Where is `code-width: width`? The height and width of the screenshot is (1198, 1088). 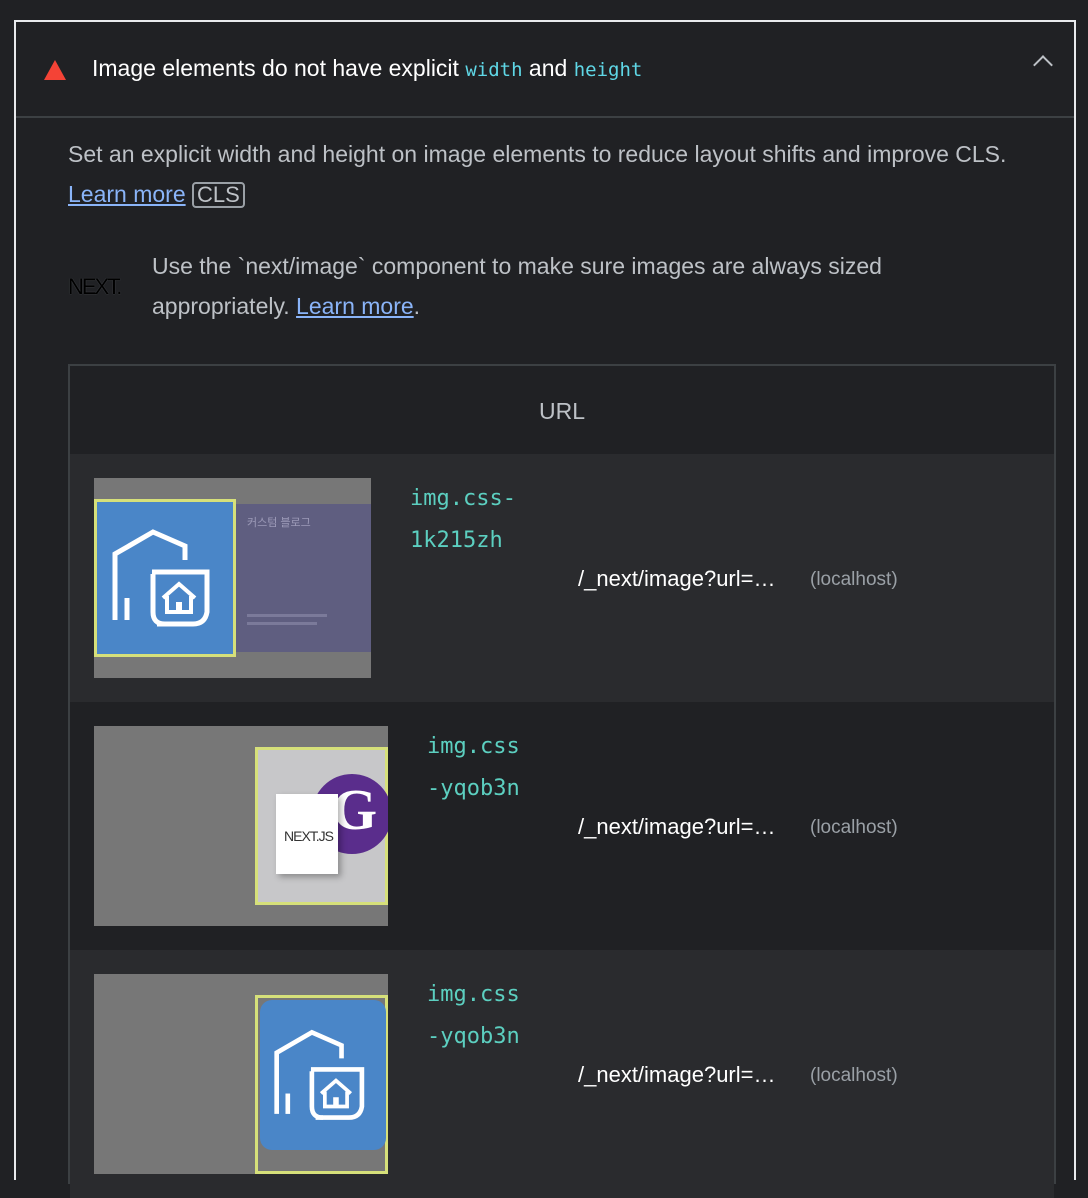 code-width: width is located at coordinates (494, 70).